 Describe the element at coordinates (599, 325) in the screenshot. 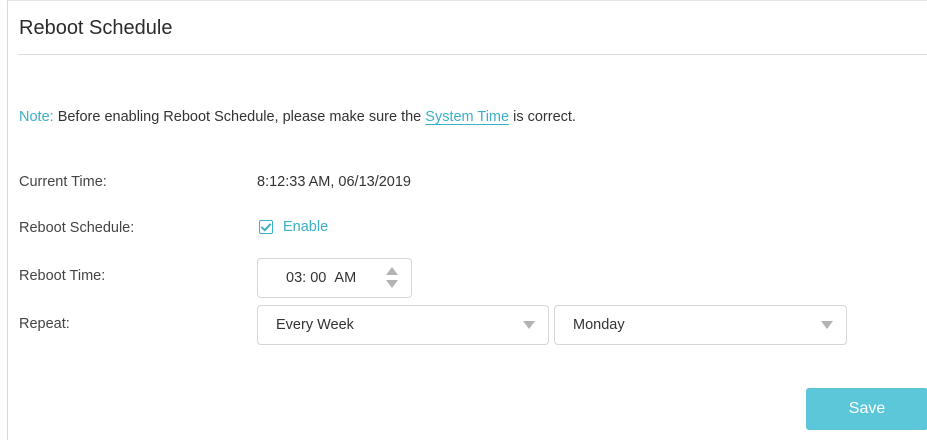

I see `repeat-day-value: Monday` at that location.